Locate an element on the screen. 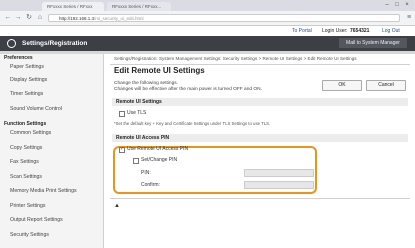  set-change-pin-label: Set/Change PIN is located at coordinates (159, 160).